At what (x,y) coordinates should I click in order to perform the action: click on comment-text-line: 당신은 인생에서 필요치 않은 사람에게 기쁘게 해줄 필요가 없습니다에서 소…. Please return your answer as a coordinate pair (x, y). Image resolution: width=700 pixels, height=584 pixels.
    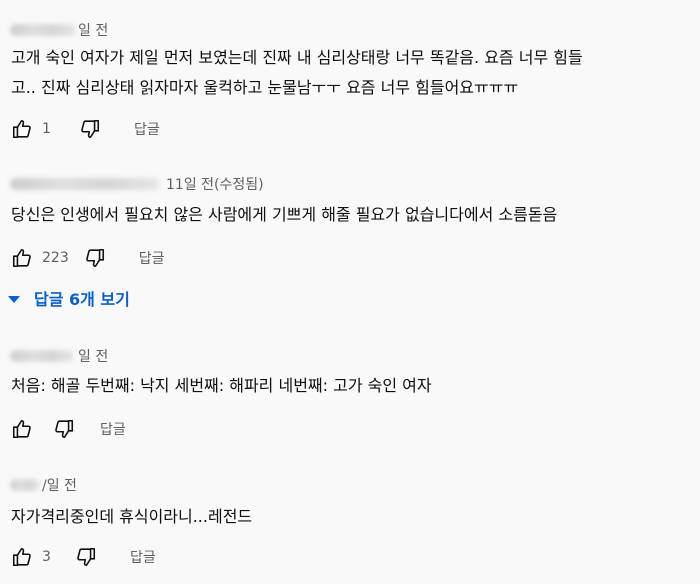
    Looking at the image, I should click on (284, 214).